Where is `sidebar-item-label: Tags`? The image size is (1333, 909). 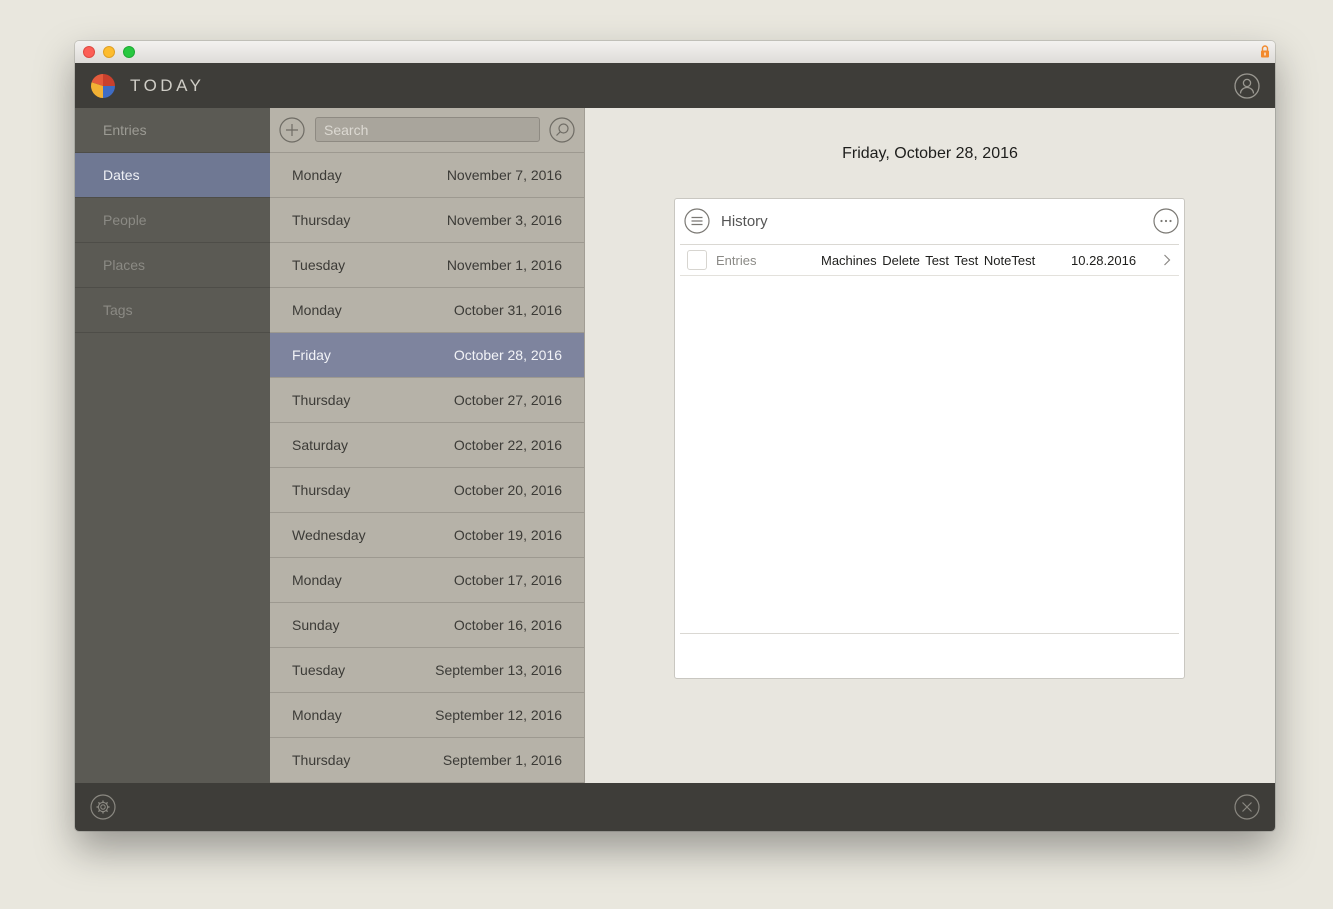
sidebar-item-label: Tags is located at coordinates (118, 310).